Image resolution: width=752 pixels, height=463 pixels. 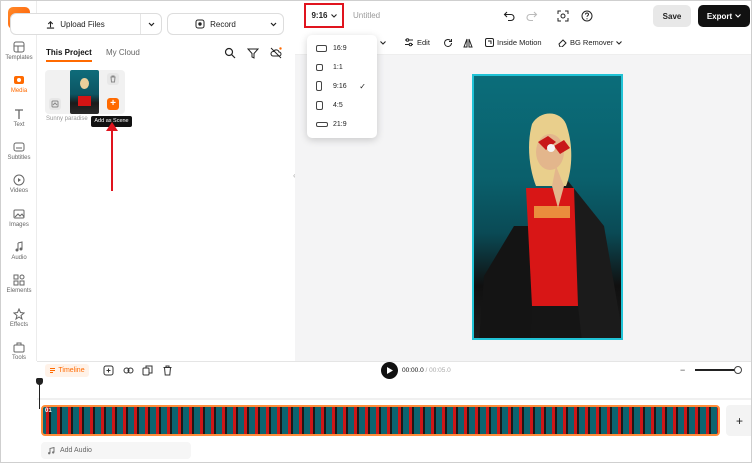 I want to click on project-title: Untitled, so click(x=366, y=15).